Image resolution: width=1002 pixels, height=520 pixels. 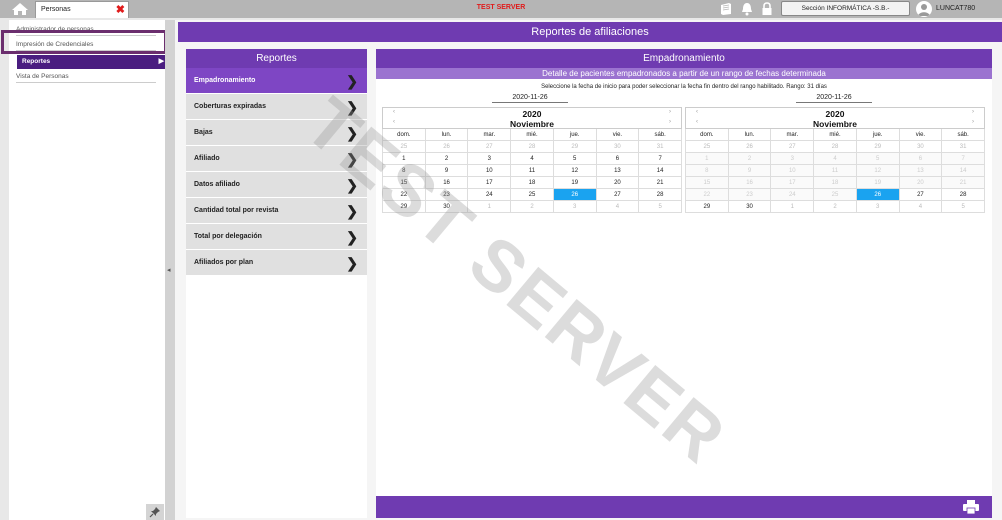 I want to click on section-select: Sección INFORMÁTICA -S.B.-, so click(x=845, y=8).